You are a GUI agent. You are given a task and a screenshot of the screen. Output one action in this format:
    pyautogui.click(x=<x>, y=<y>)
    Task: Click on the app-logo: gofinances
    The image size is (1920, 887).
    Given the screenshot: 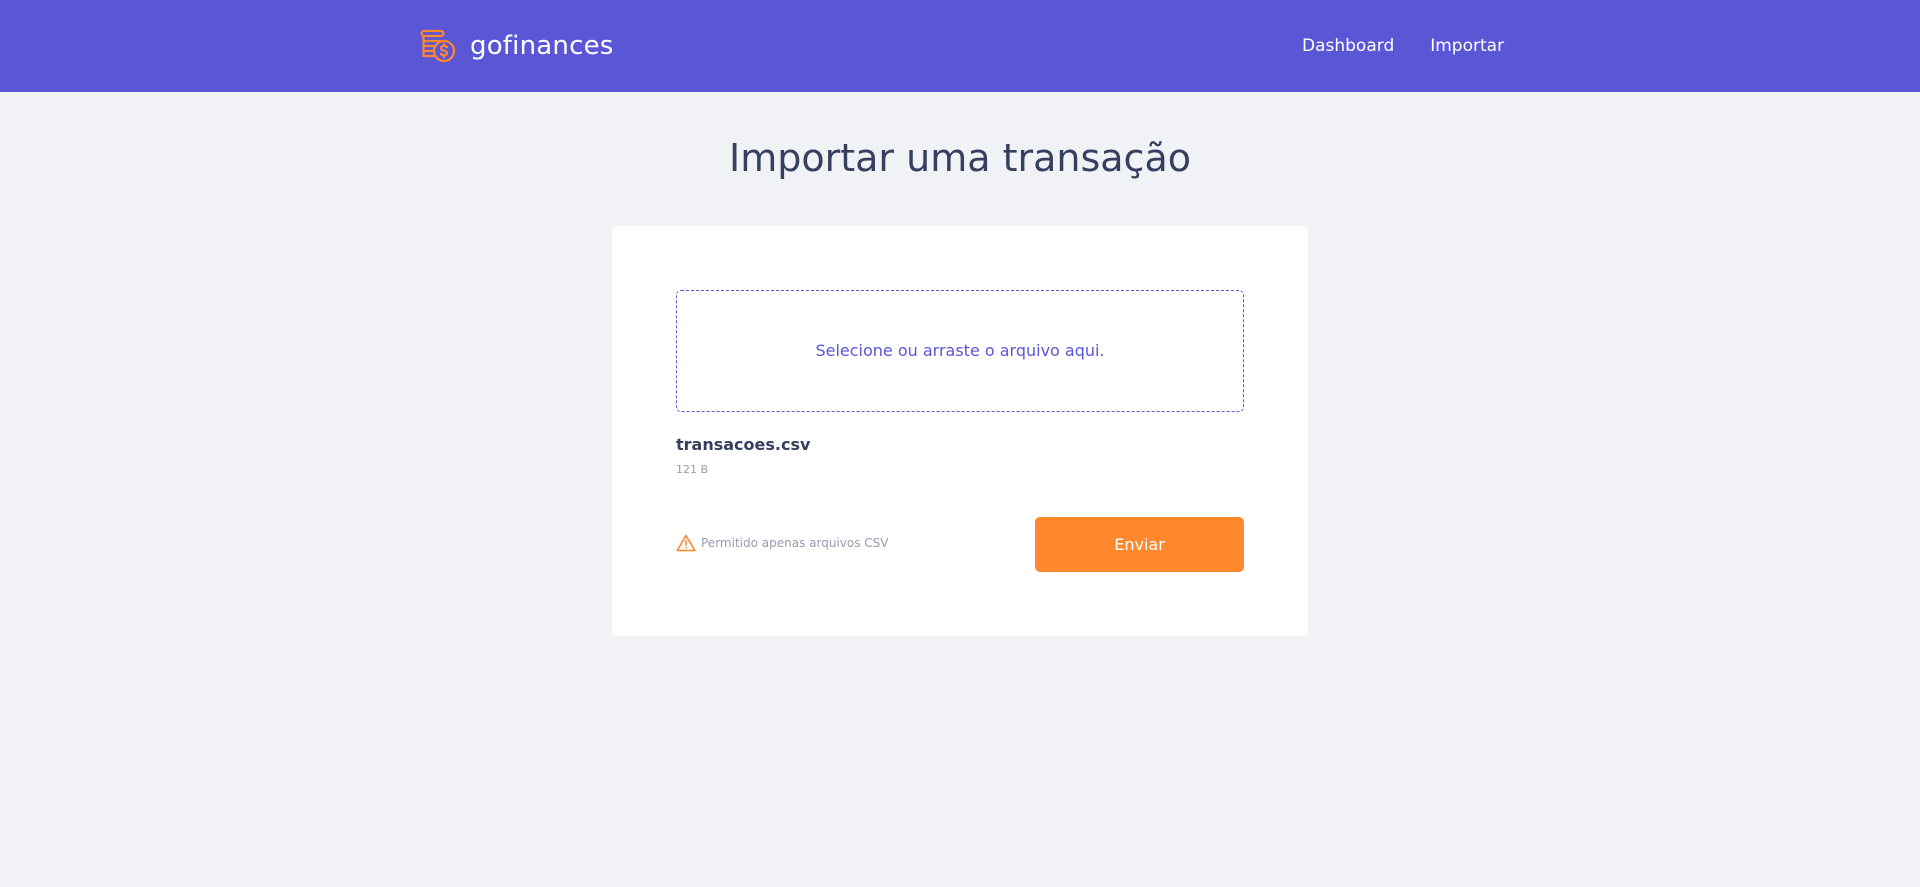 What is the action you would take?
    pyautogui.click(x=517, y=46)
    